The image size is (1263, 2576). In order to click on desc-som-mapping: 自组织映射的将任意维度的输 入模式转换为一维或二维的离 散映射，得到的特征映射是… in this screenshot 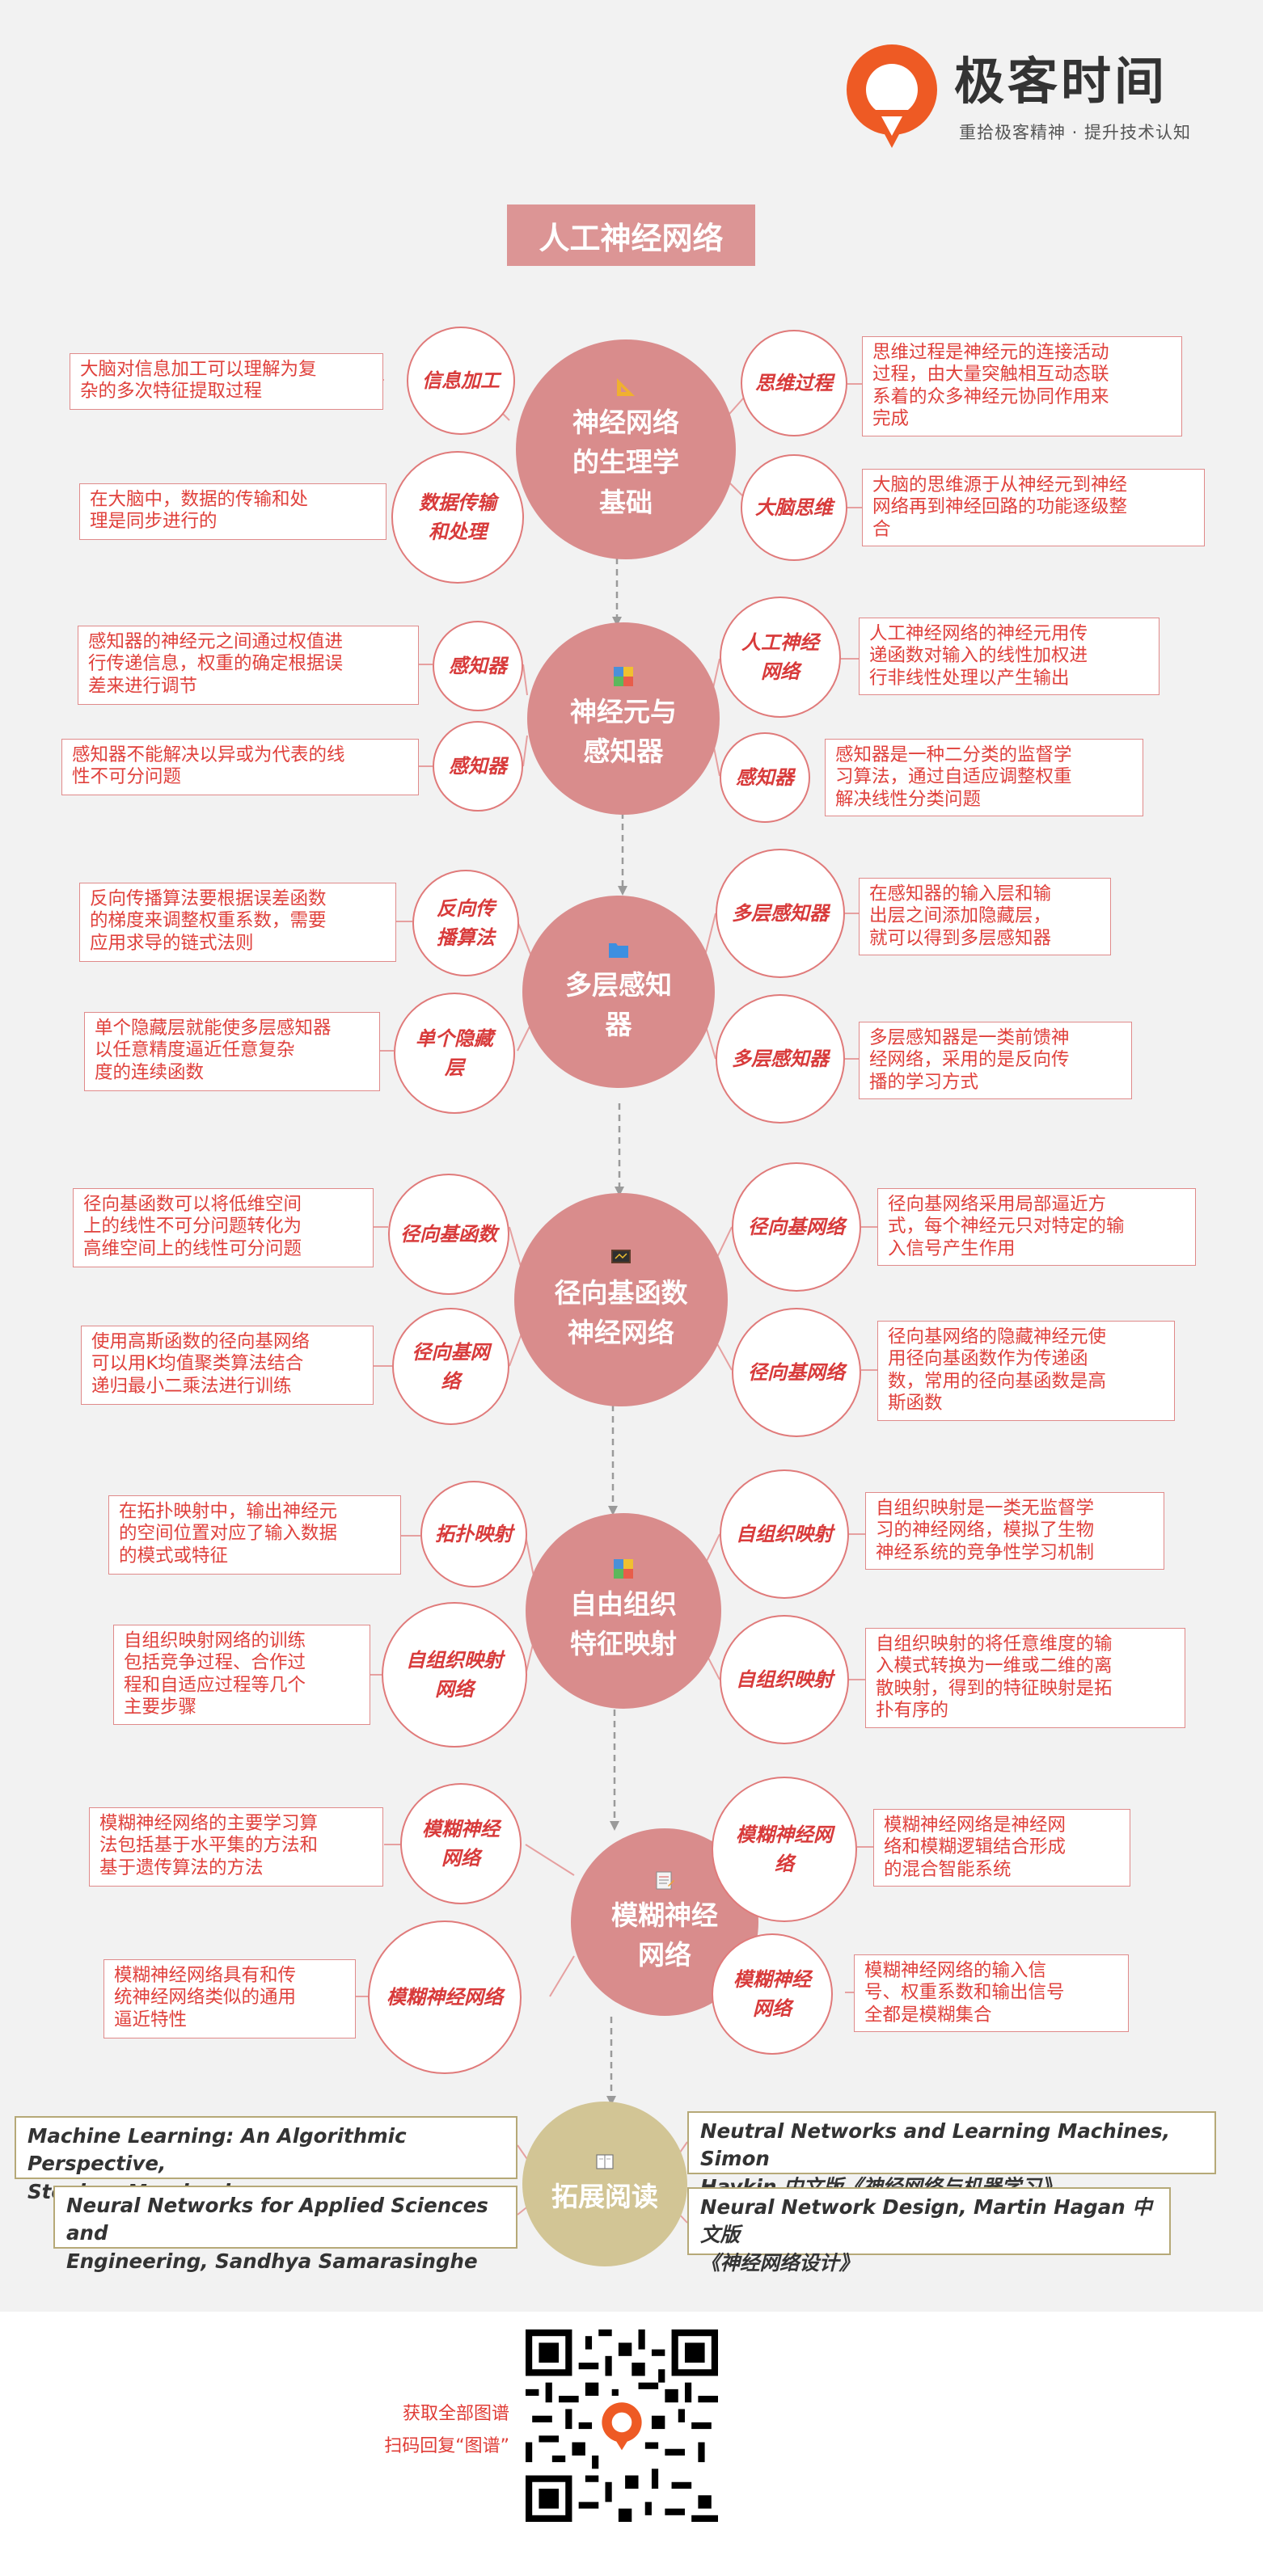, I will do `click(1025, 1678)`.